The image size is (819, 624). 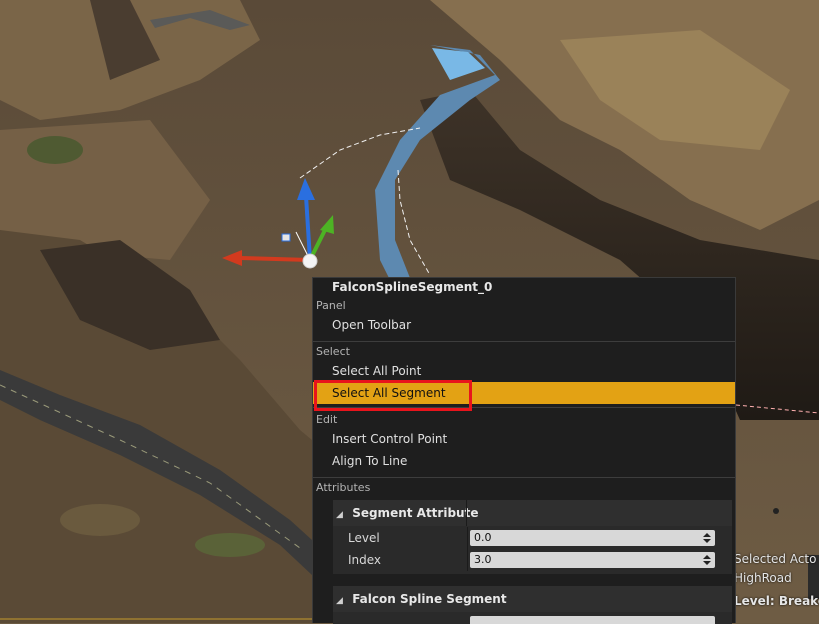 I want to click on index-value-field: 3.0, so click(x=592, y=560).